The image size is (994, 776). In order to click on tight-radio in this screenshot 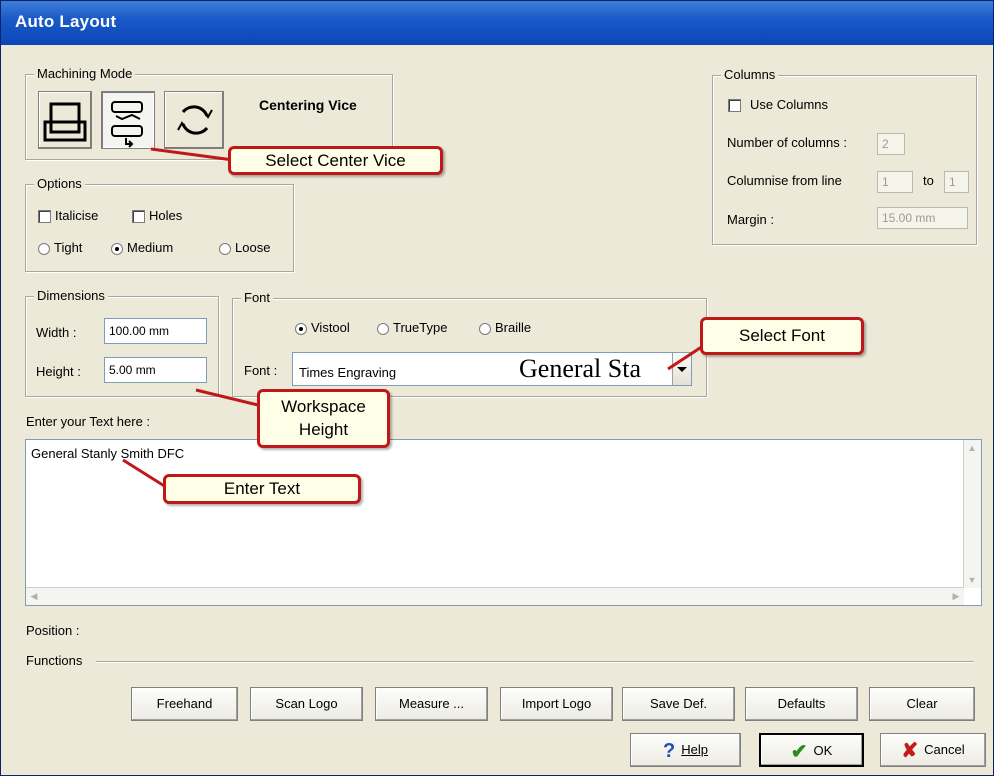, I will do `click(44, 249)`.